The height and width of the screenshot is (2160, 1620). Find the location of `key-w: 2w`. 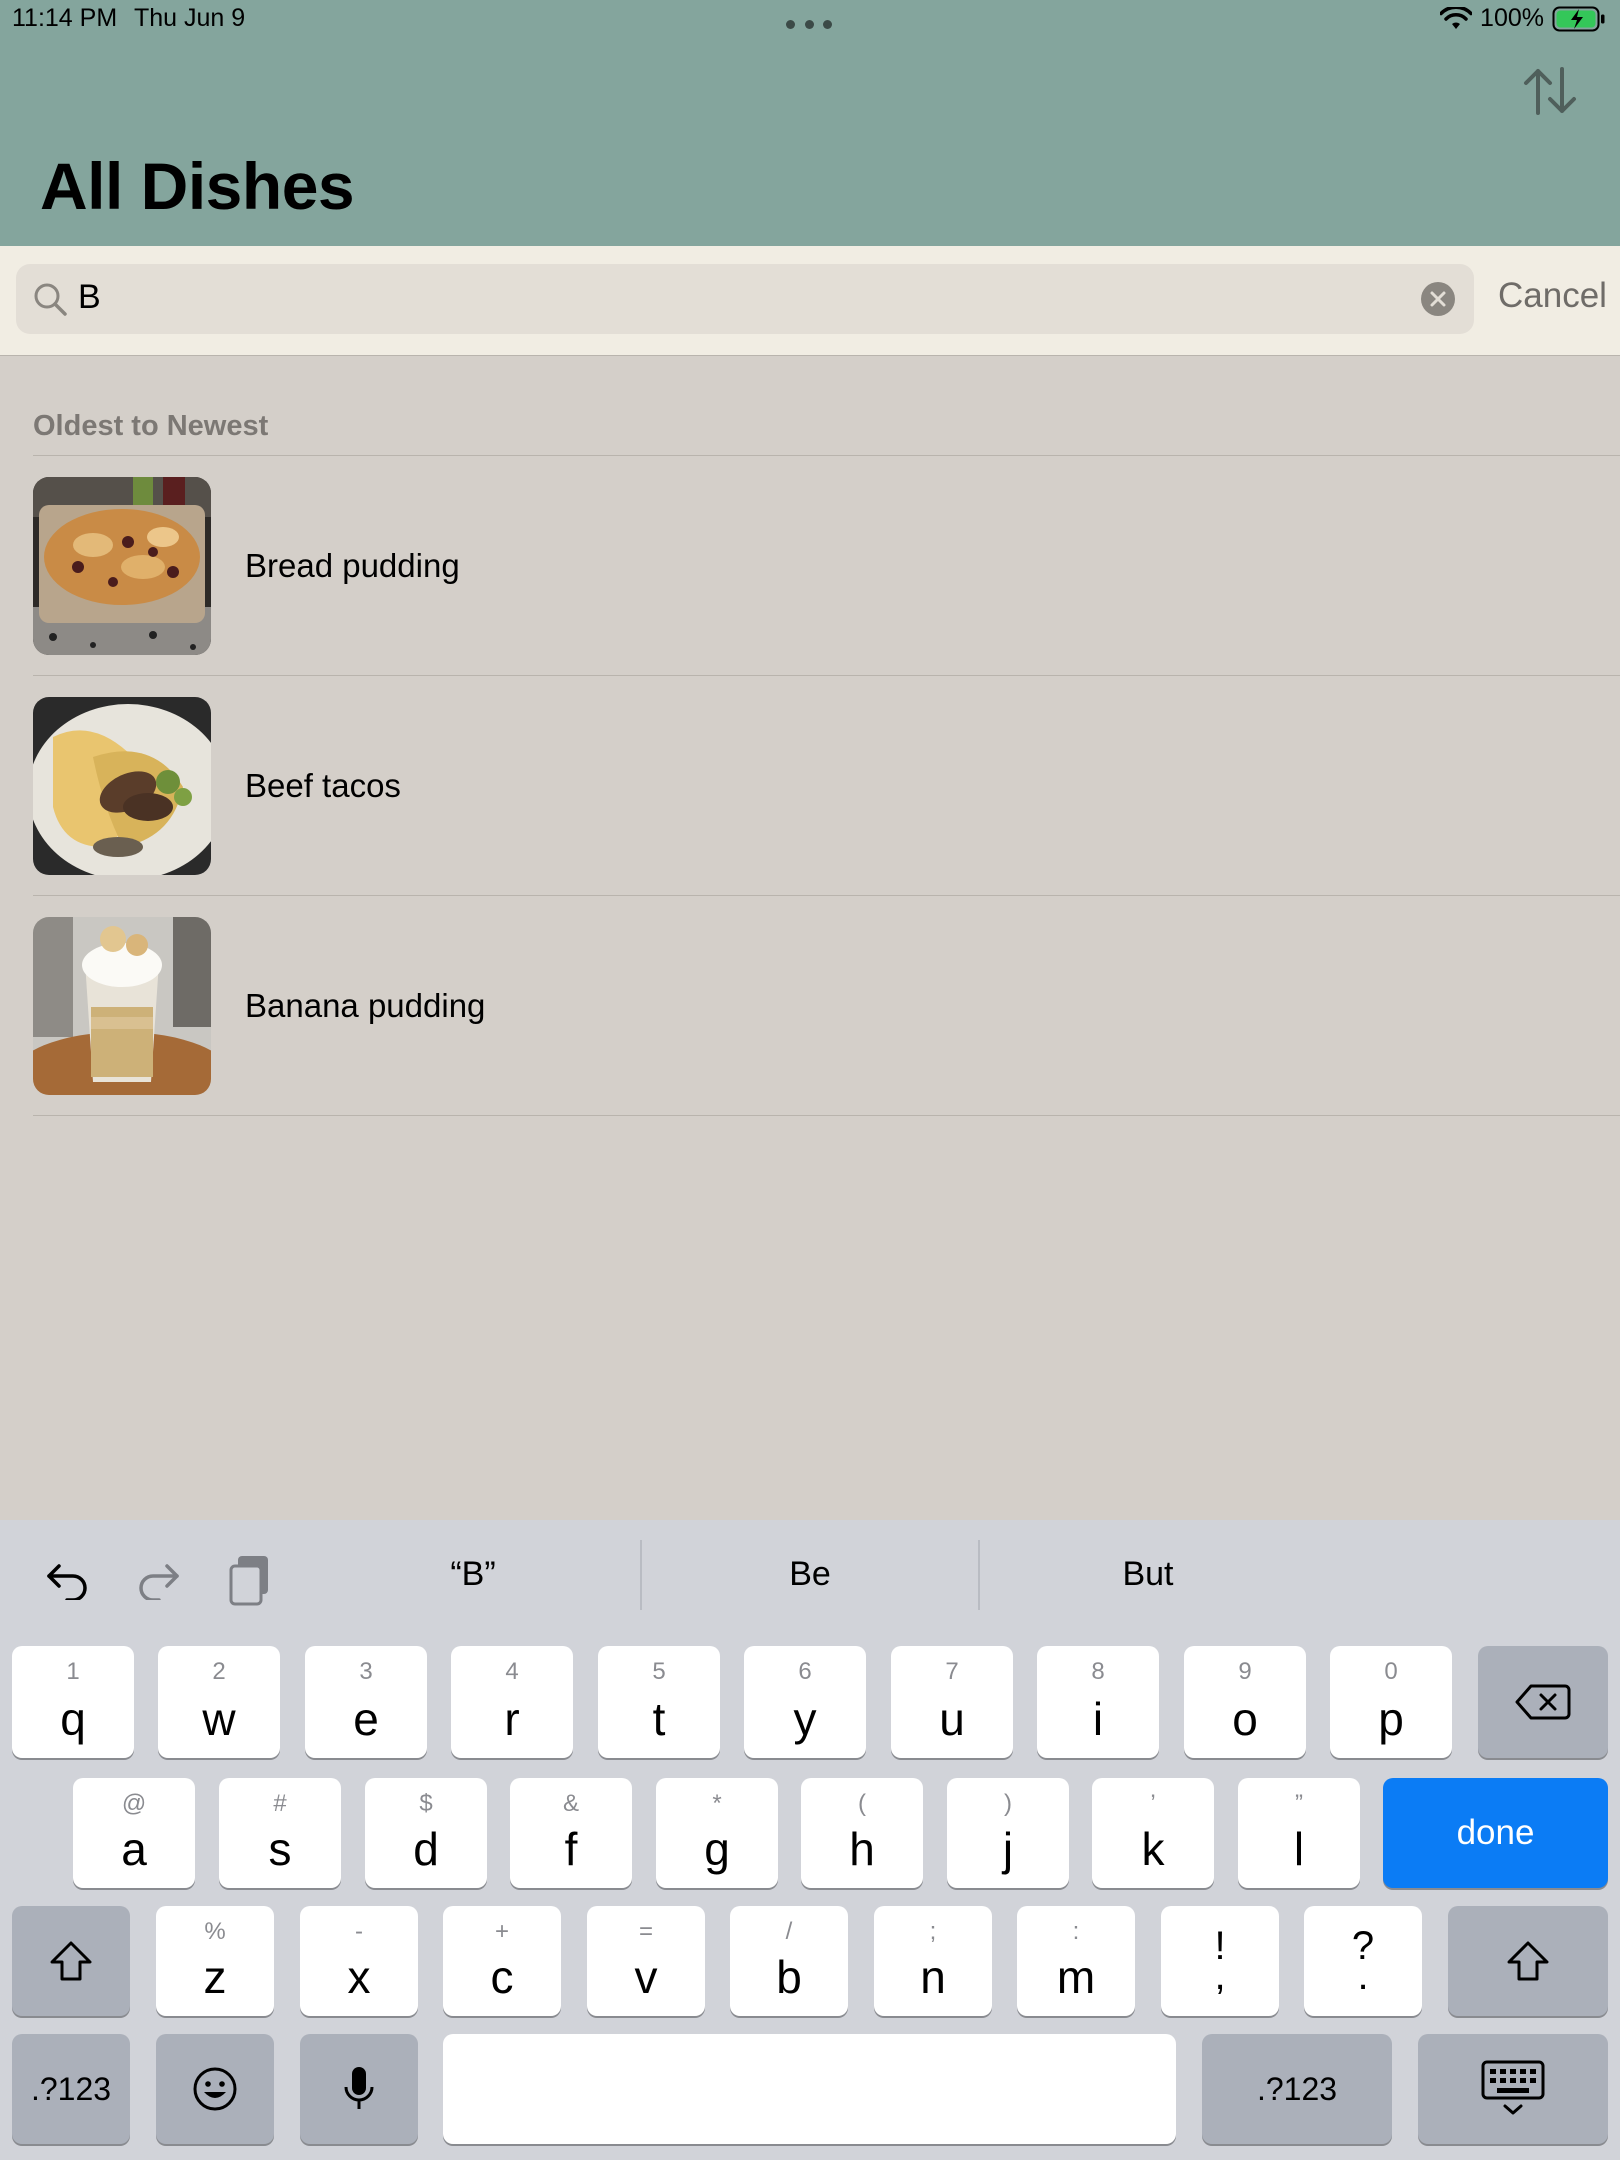

key-w: 2w is located at coordinates (219, 1702).